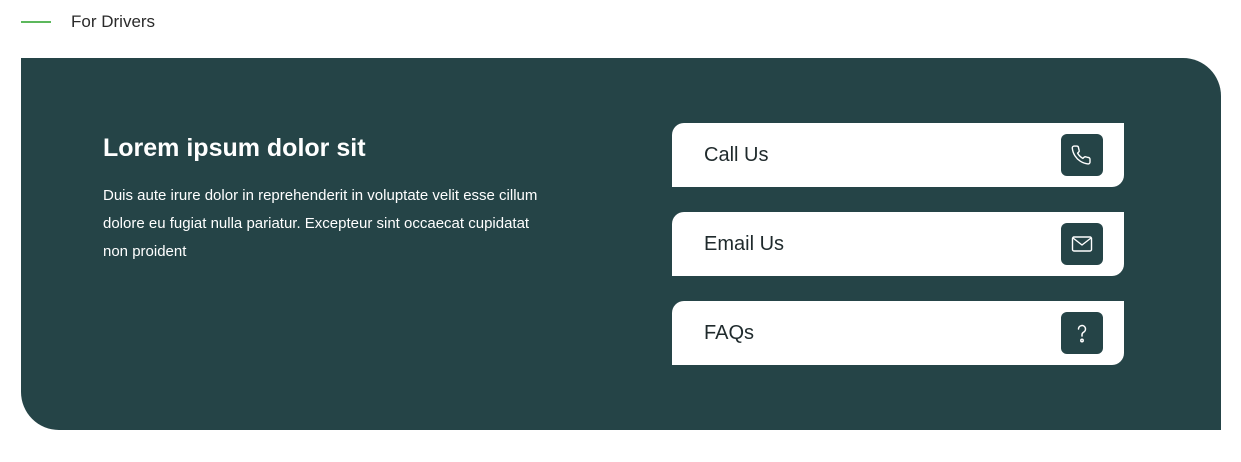 This screenshot has width=1241, height=462. What do you see at coordinates (898, 333) in the screenshot?
I see `faqs-button: FAQs` at bounding box center [898, 333].